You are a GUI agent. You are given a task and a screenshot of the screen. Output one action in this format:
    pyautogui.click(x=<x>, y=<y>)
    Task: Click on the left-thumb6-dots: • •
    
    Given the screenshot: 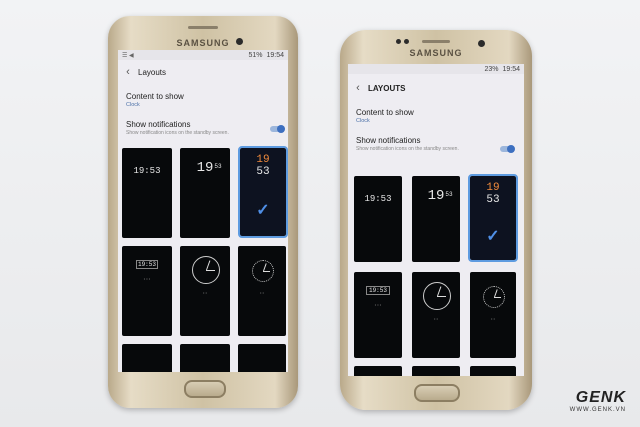 What is the action you would take?
    pyautogui.click(x=262, y=292)
    